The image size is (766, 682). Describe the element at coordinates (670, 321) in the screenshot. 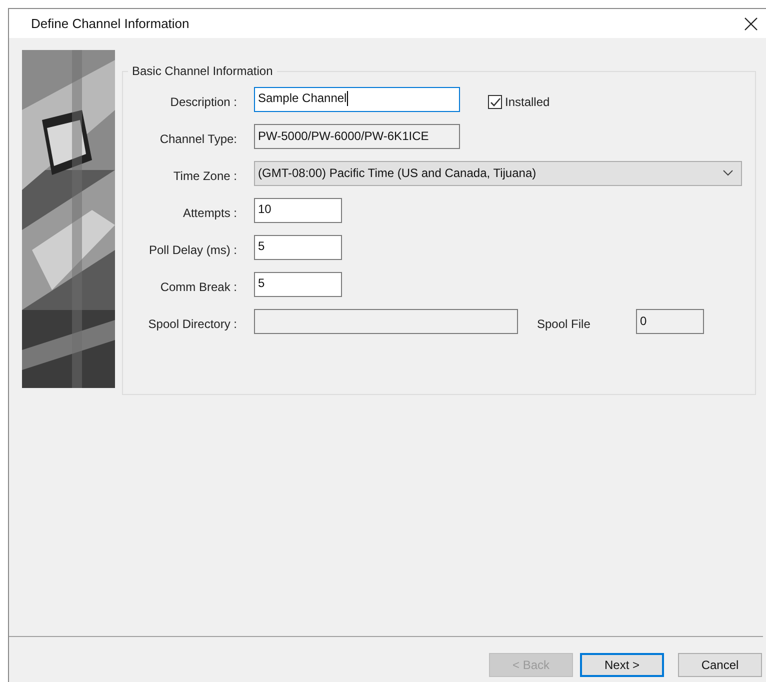

I see `input-field: 0` at that location.